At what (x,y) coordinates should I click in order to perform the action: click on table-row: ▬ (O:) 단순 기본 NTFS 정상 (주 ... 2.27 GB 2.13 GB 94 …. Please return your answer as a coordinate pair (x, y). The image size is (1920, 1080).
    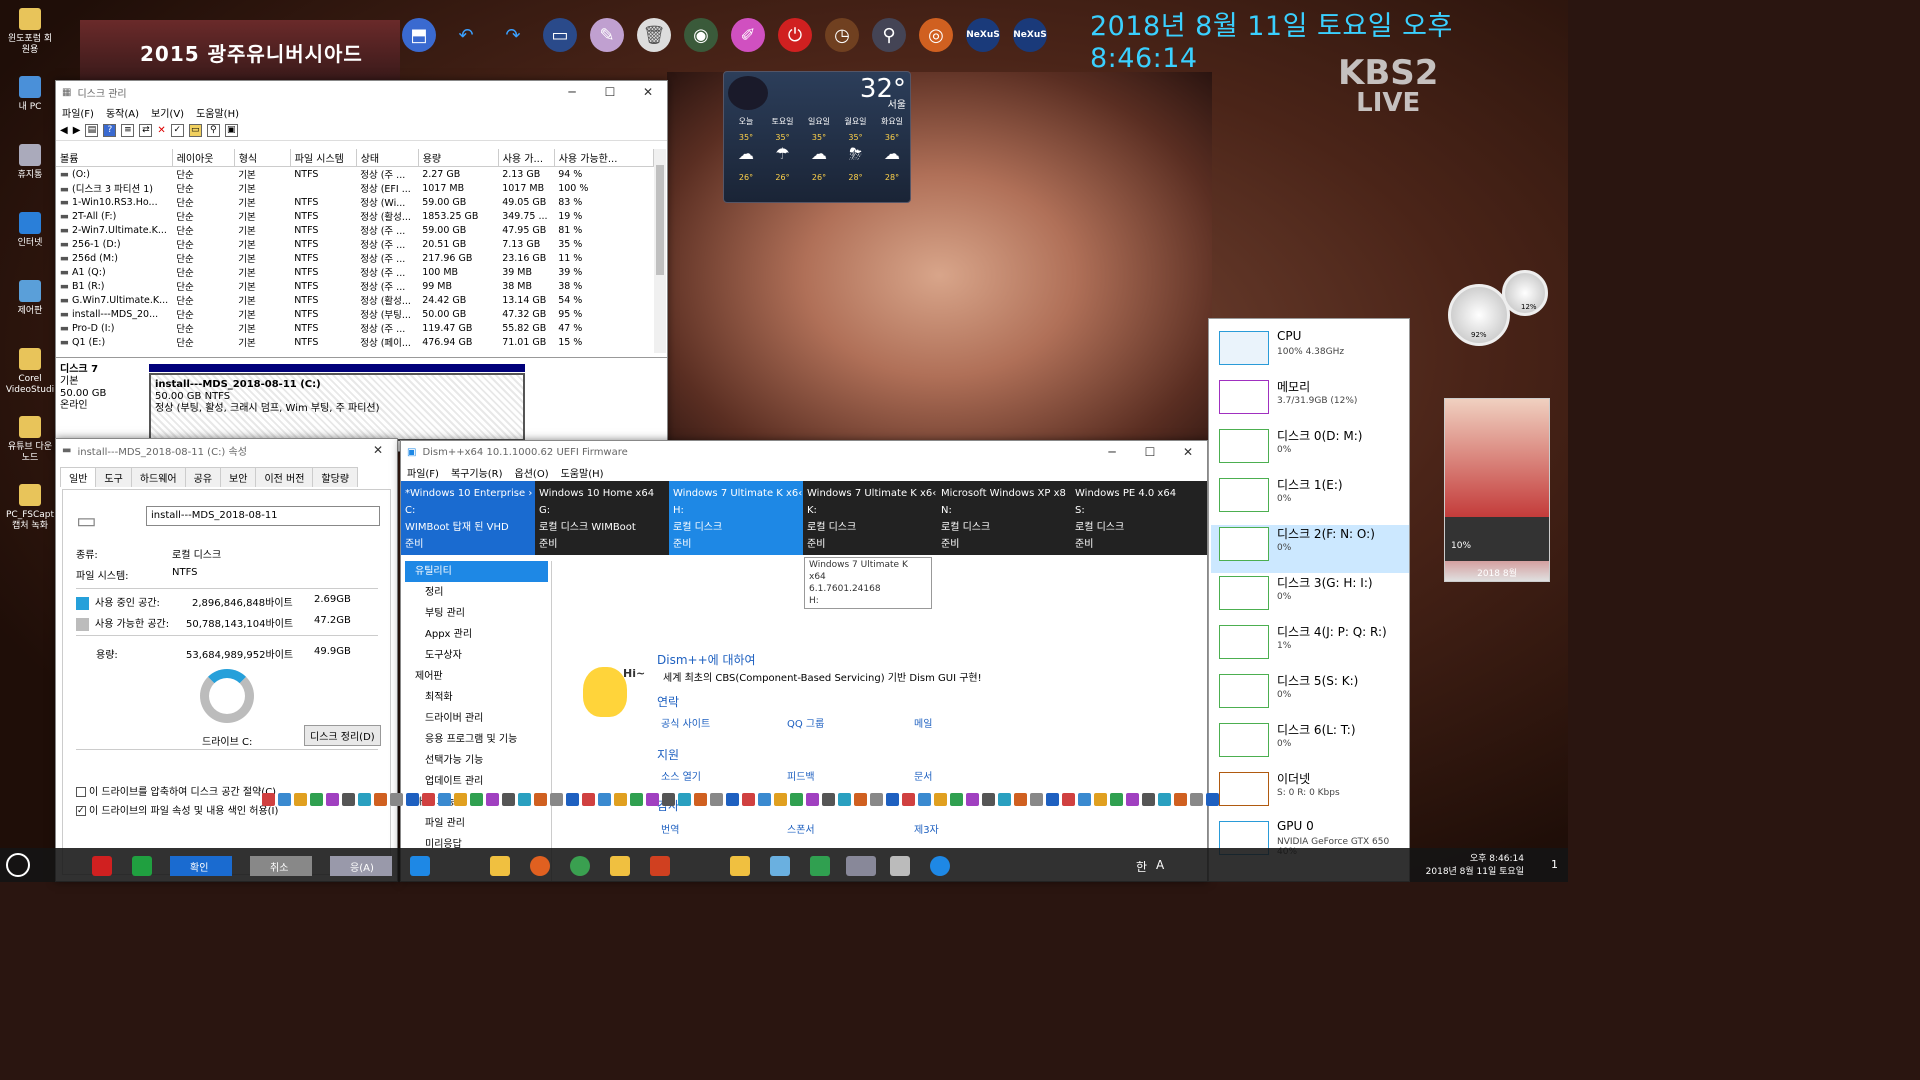
    Looking at the image, I should click on (355, 174).